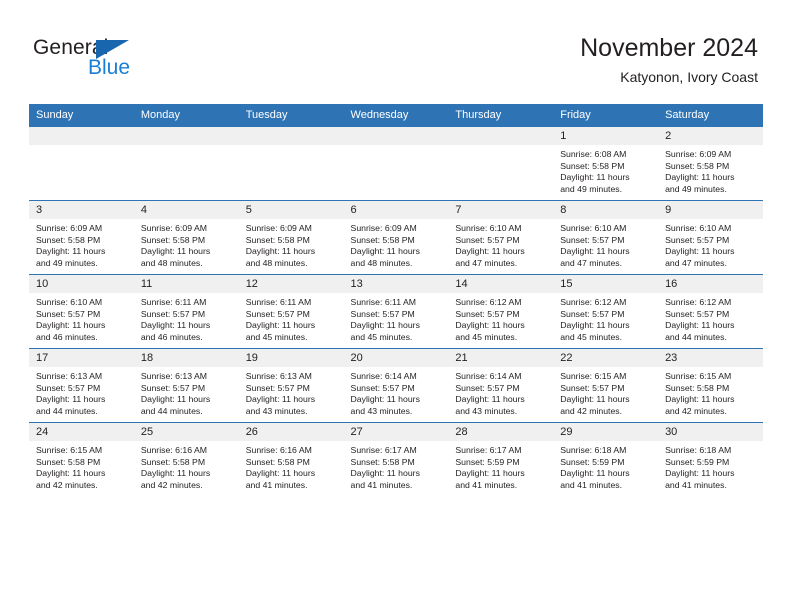 The height and width of the screenshot is (612, 792). Describe the element at coordinates (276, 336) in the screenshot. I see `day-detail-daylight2: and 45 minutes.` at that location.